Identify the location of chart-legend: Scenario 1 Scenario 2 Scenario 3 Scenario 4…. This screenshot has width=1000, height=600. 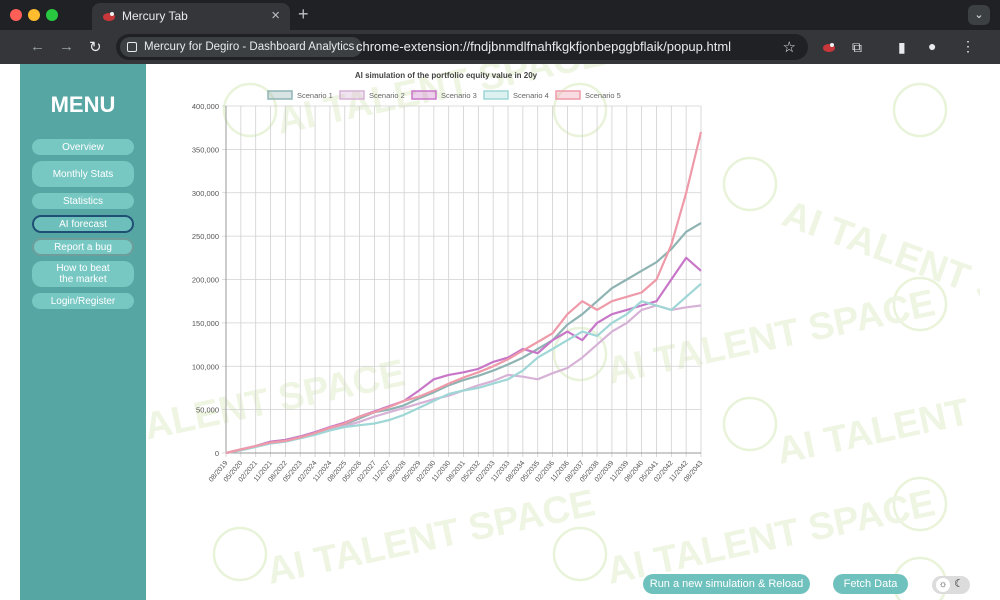
(444, 95).